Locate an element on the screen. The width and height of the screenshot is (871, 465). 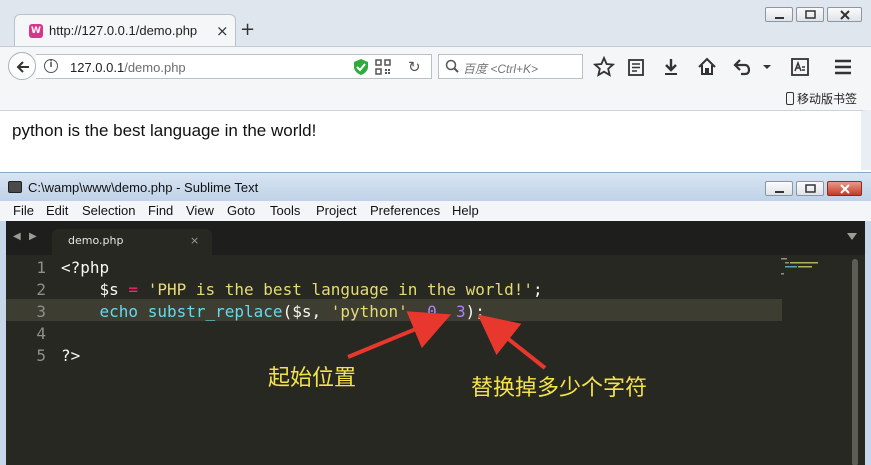
home-icon is located at coordinates (707, 67).